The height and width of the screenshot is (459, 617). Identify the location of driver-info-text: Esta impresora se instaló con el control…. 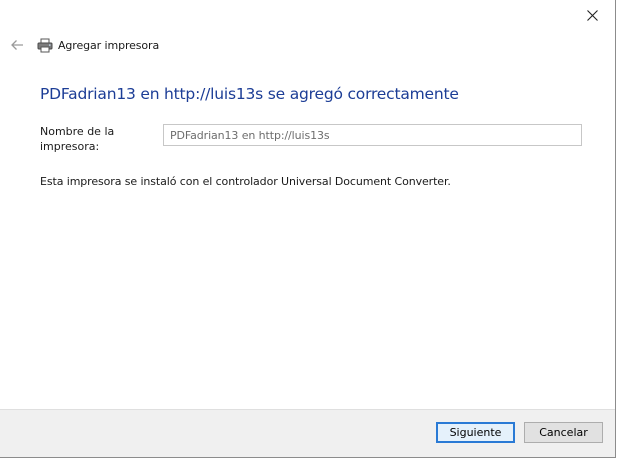
(245, 181).